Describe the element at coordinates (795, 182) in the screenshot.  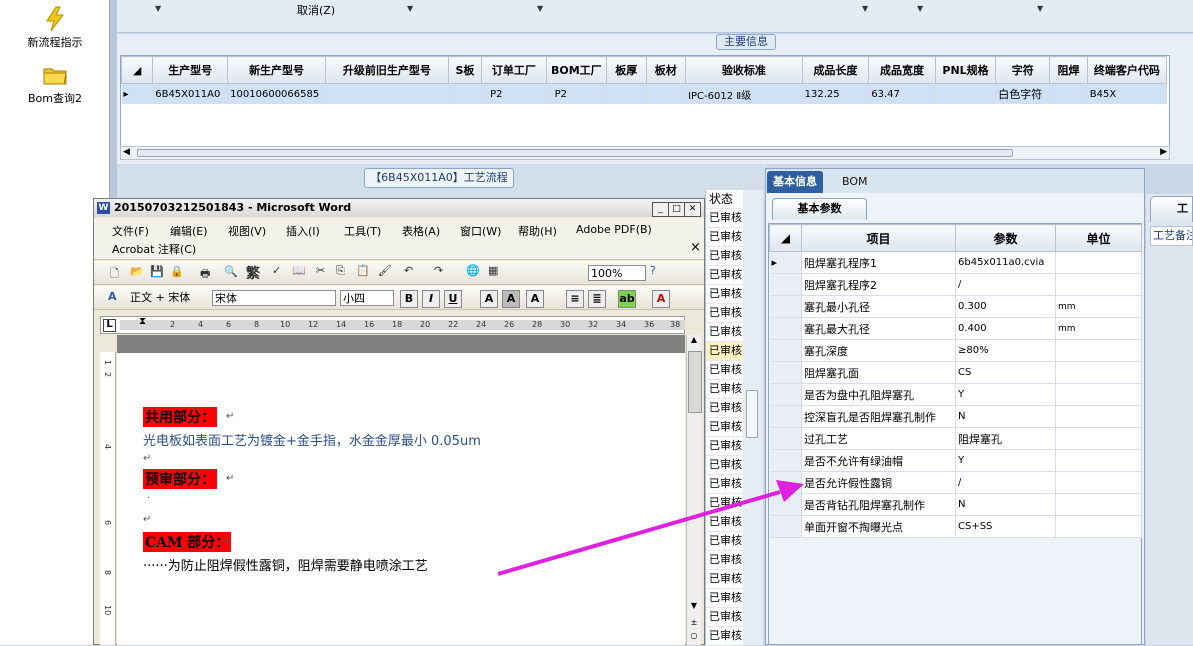
I see `tab-basic-info: 基本信息` at that location.